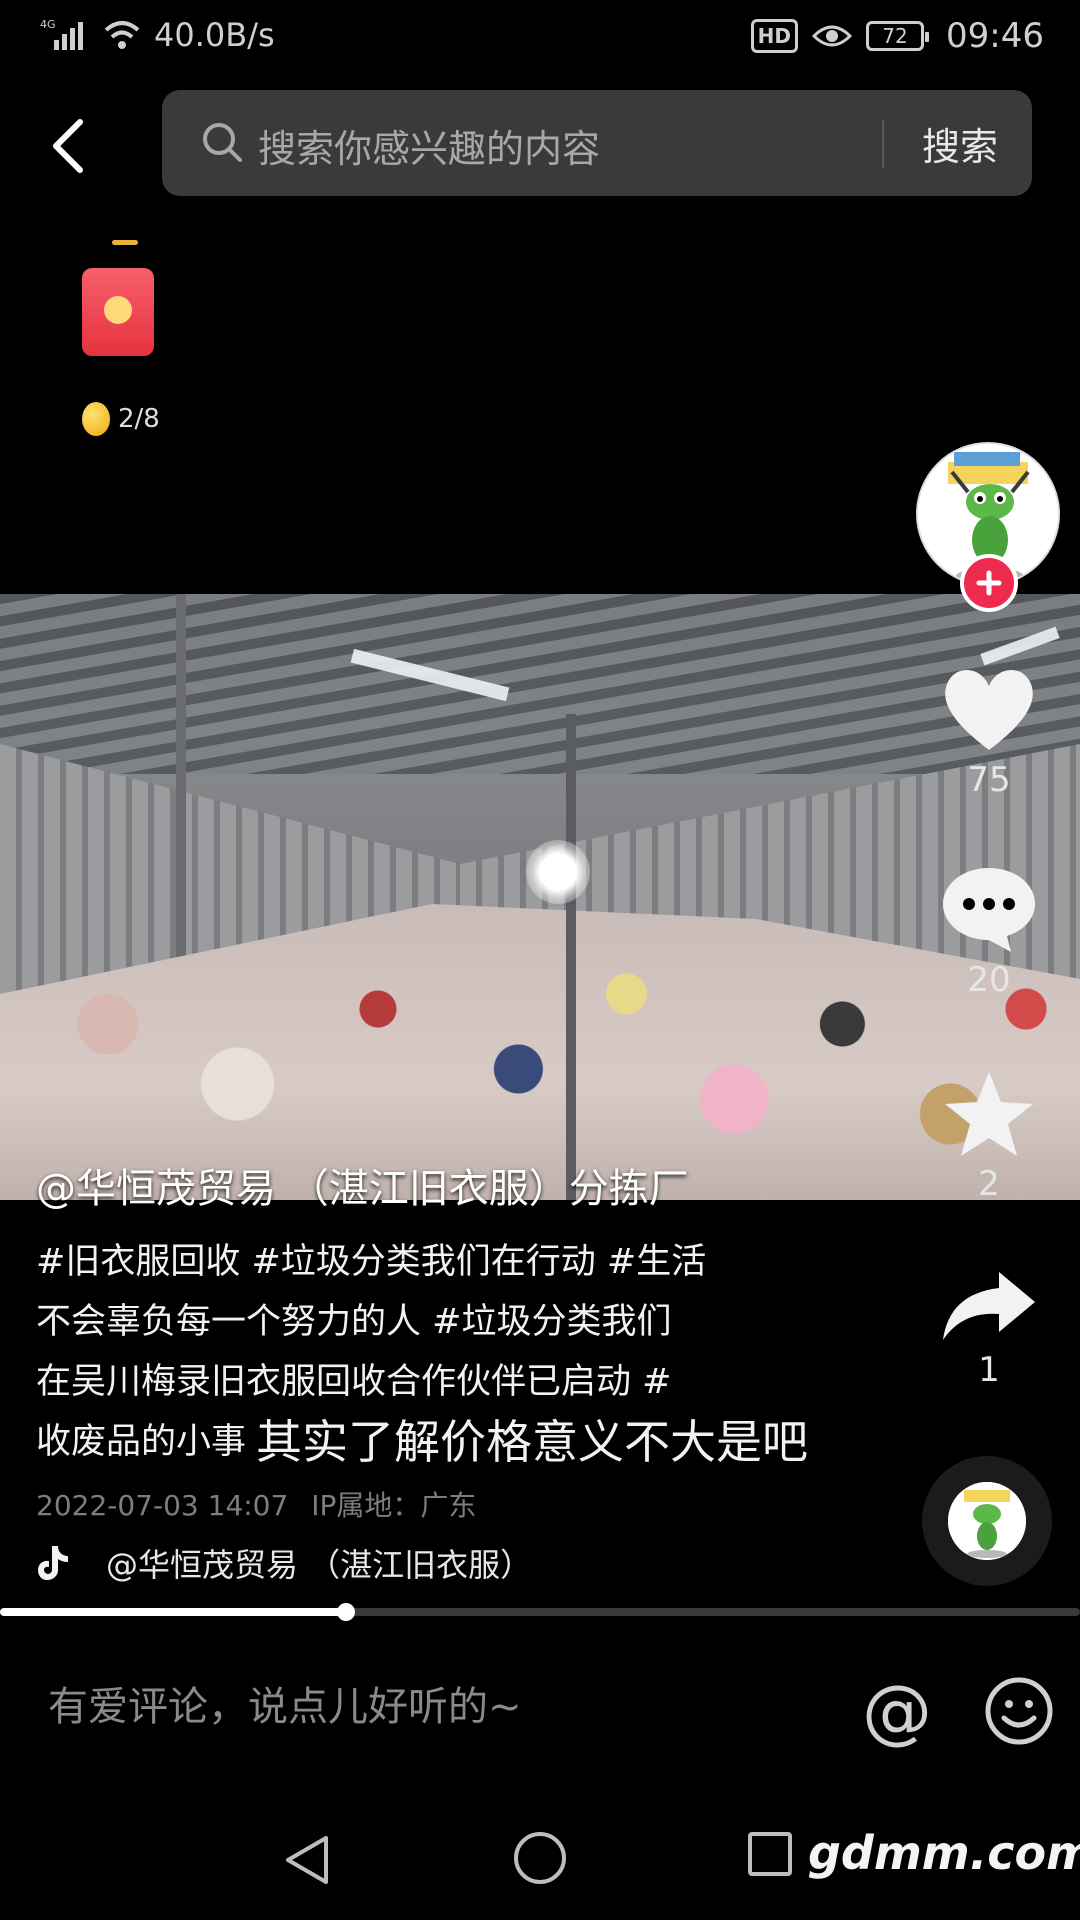  Describe the element at coordinates (222, 142) in the screenshot. I see `search-icon` at that location.